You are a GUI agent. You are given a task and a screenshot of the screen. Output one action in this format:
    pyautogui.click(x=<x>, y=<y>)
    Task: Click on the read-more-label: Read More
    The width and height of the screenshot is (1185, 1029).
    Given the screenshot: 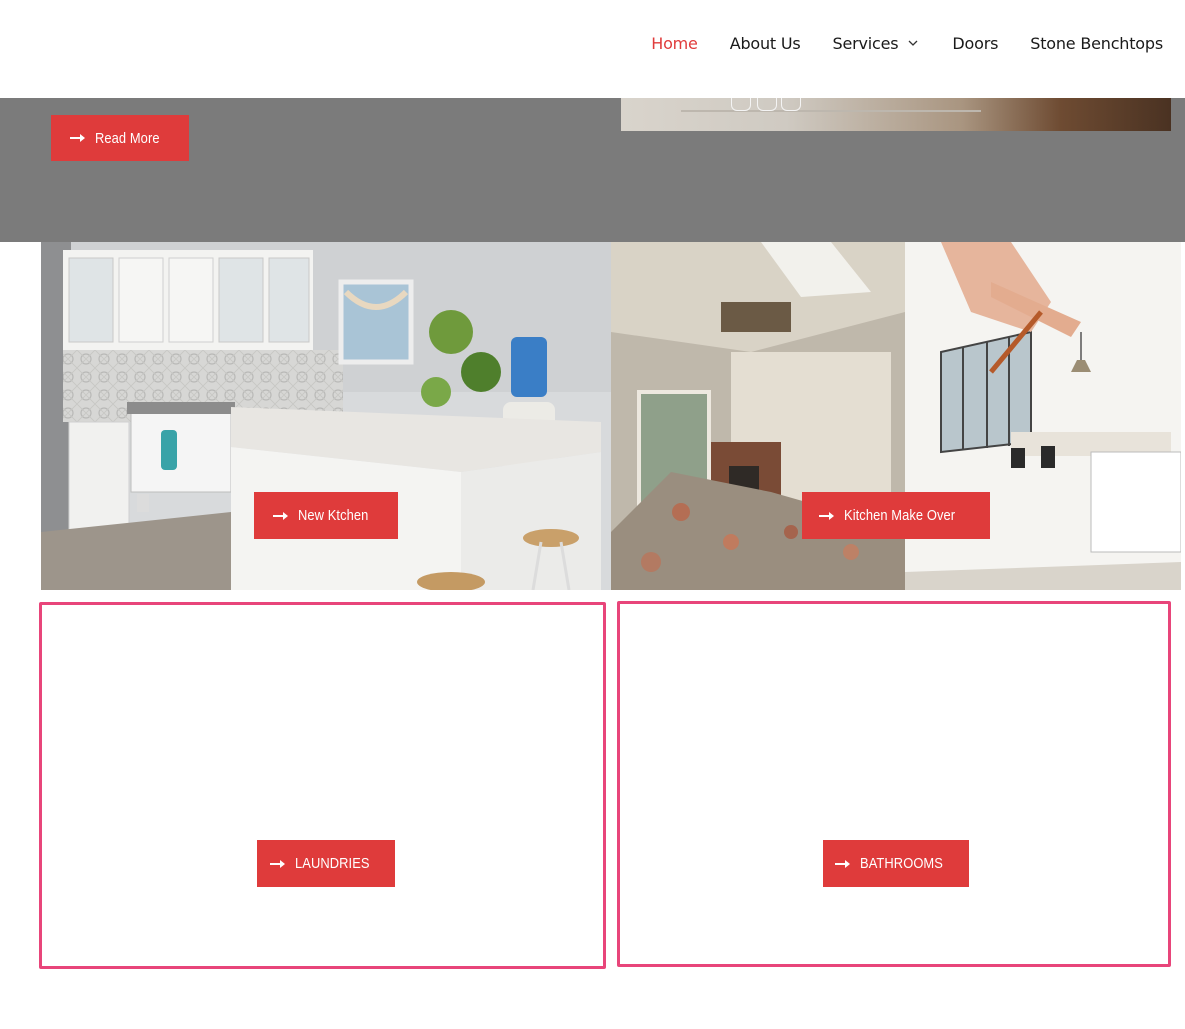 What is the action you would take?
    pyautogui.click(x=127, y=138)
    